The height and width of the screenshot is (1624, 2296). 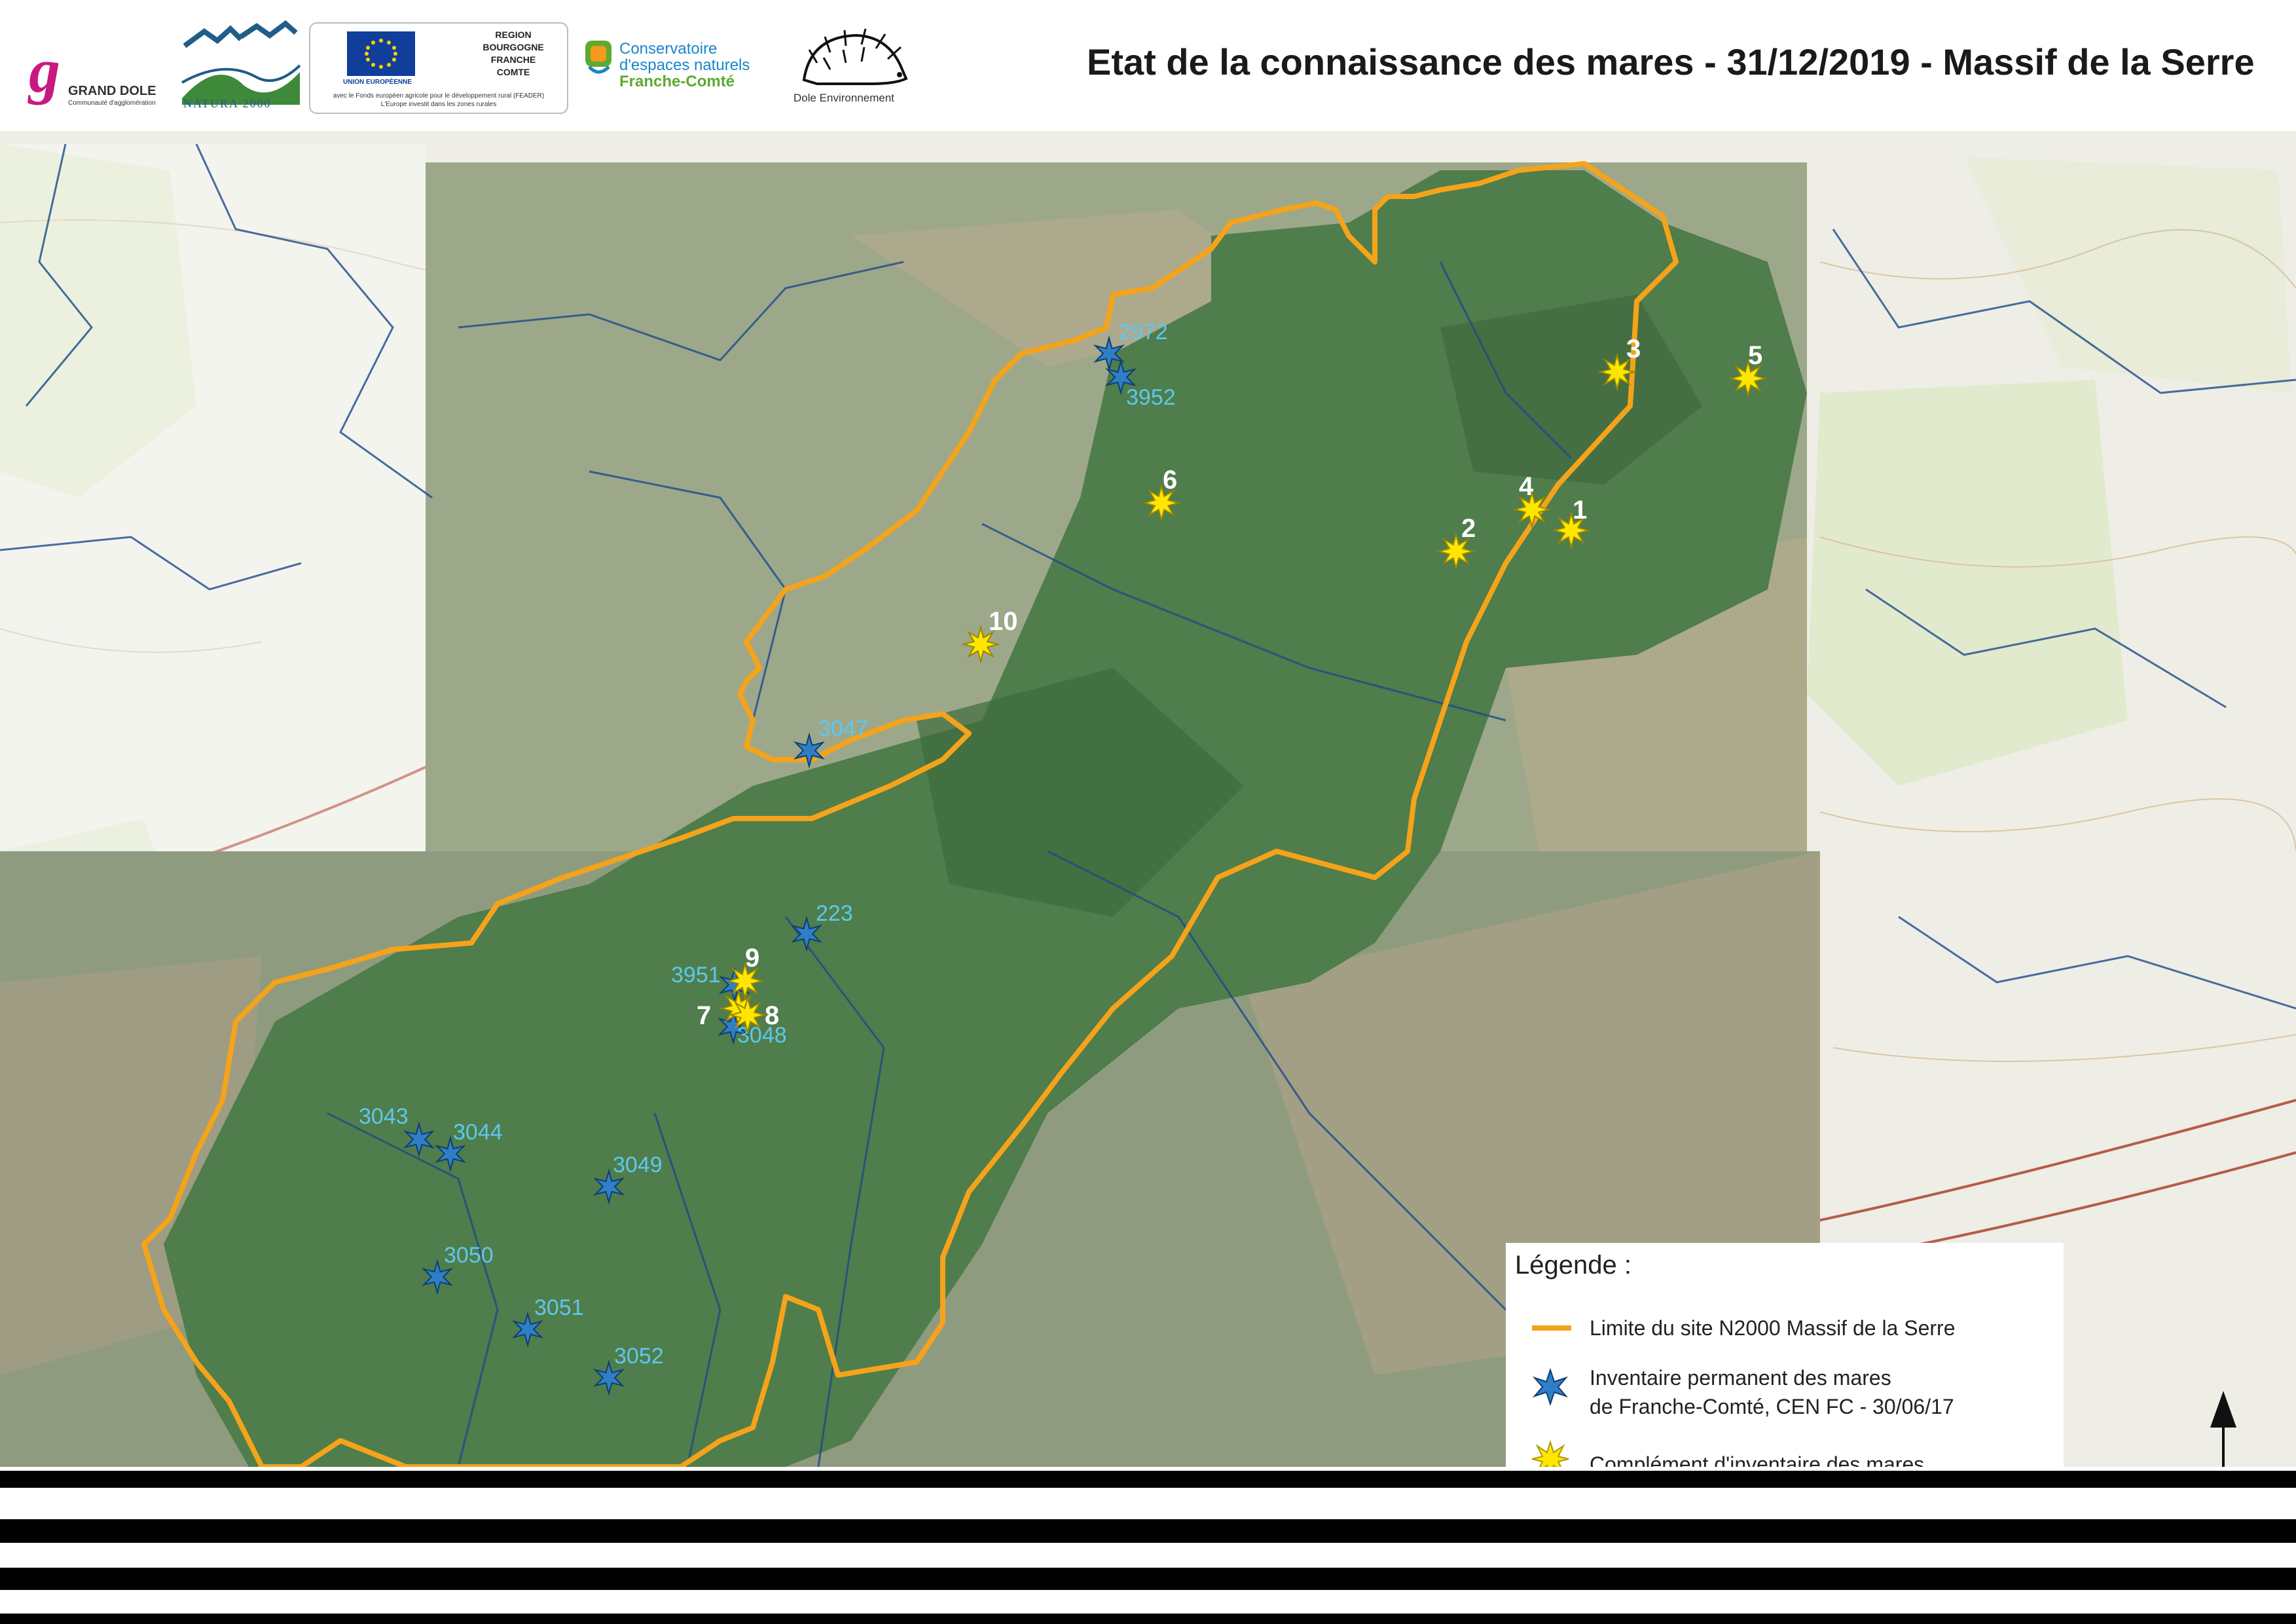 What do you see at coordinates (834, 913) in the screenshot?
I see `permanent-pond-label: 223` at bounding box center [834, 913].